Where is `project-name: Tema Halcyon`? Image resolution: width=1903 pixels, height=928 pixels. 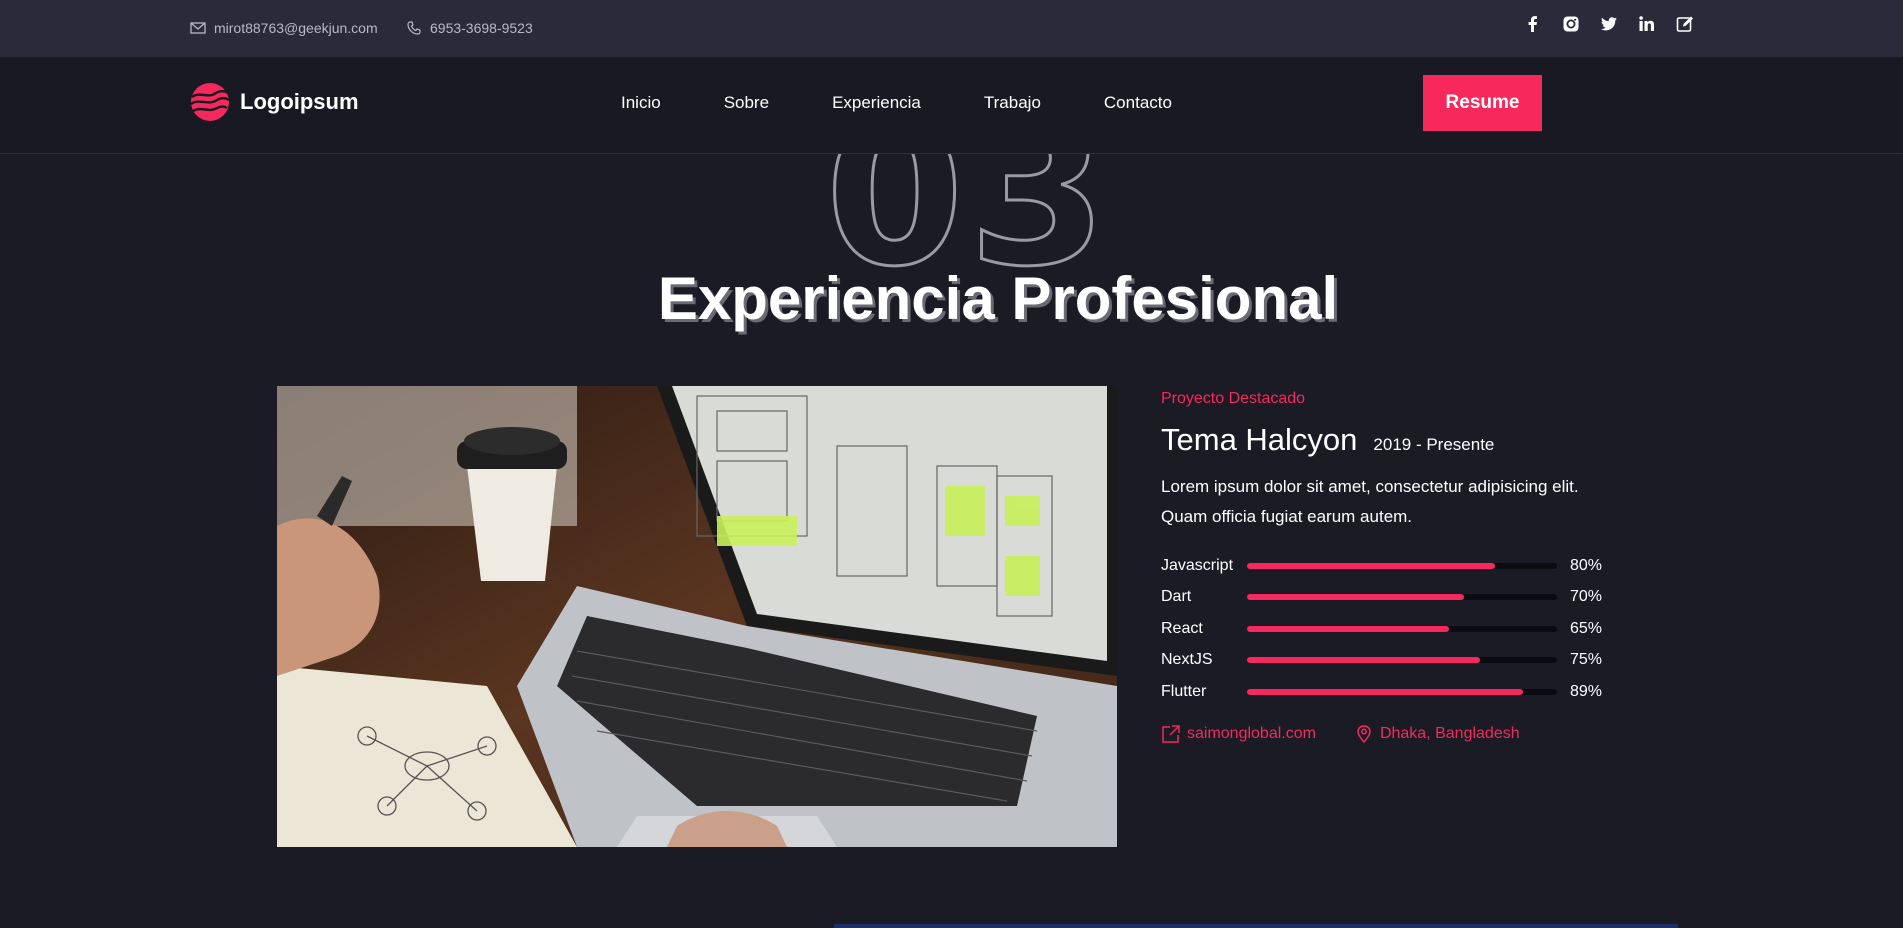 project-name: Tema Halcyon is located at coordinates (1259, 439).